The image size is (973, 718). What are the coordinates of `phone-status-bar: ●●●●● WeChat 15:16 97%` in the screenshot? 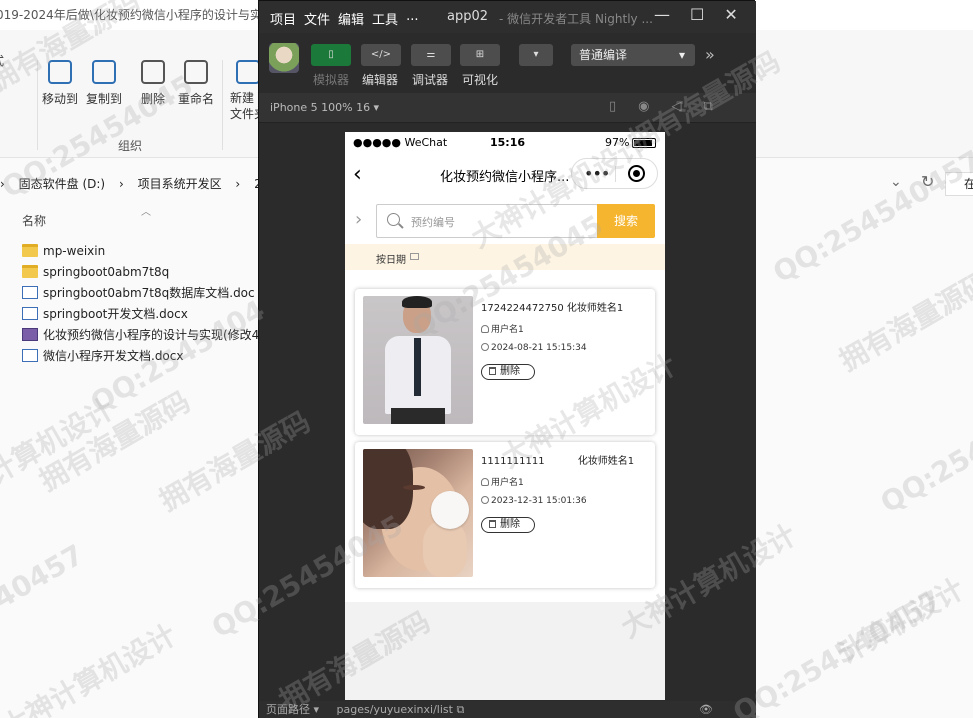 It's located at (505, 143).